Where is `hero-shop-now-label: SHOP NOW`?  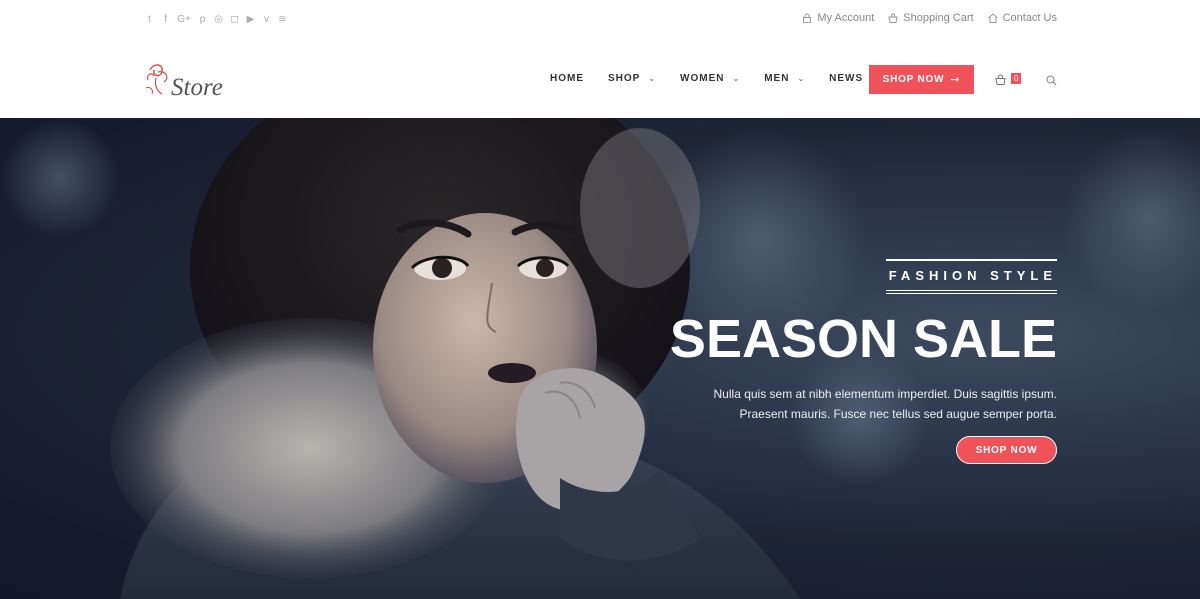 hero-shop-now-label: SHOP NOW is located at coordinates (1006, 450).